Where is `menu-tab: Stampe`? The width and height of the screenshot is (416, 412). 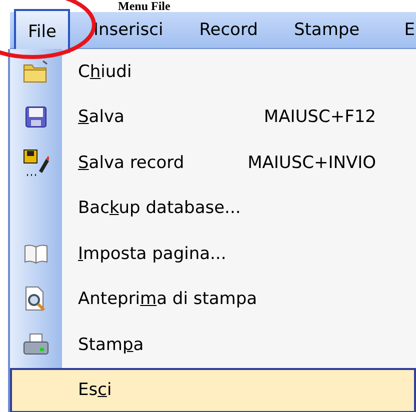
menu-tab: Stampe is located at coordinates (326, 30).